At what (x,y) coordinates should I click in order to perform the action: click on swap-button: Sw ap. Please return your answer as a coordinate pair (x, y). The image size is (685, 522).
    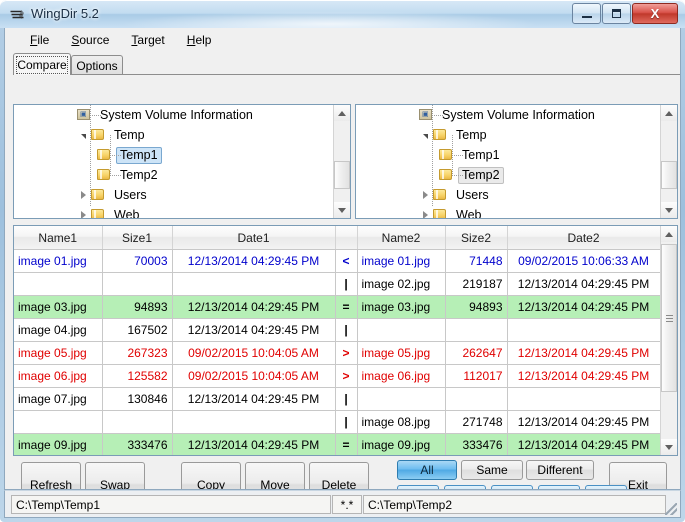
    Looking at the image, I should click on (115, 475).